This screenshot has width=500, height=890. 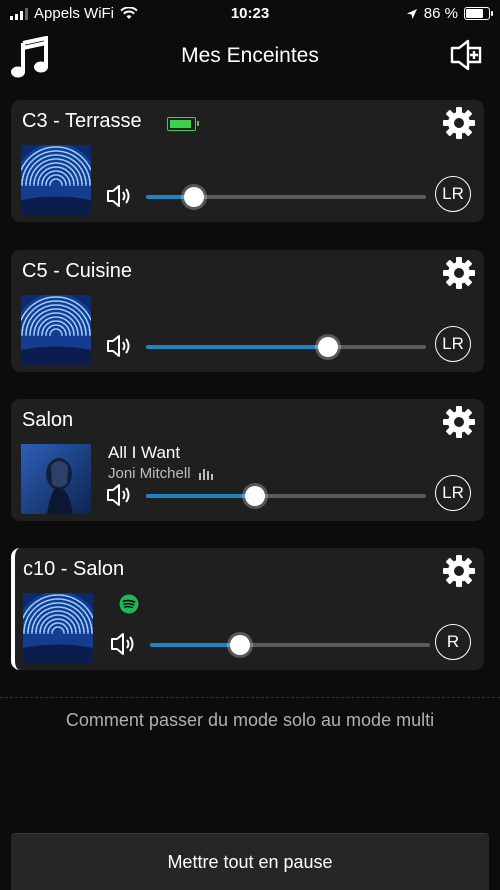 What do you see at coordinates (77, 271) in the screenshot?
I see `speaker-name: C5 - Cuisine` at bounding box center [77, 271].